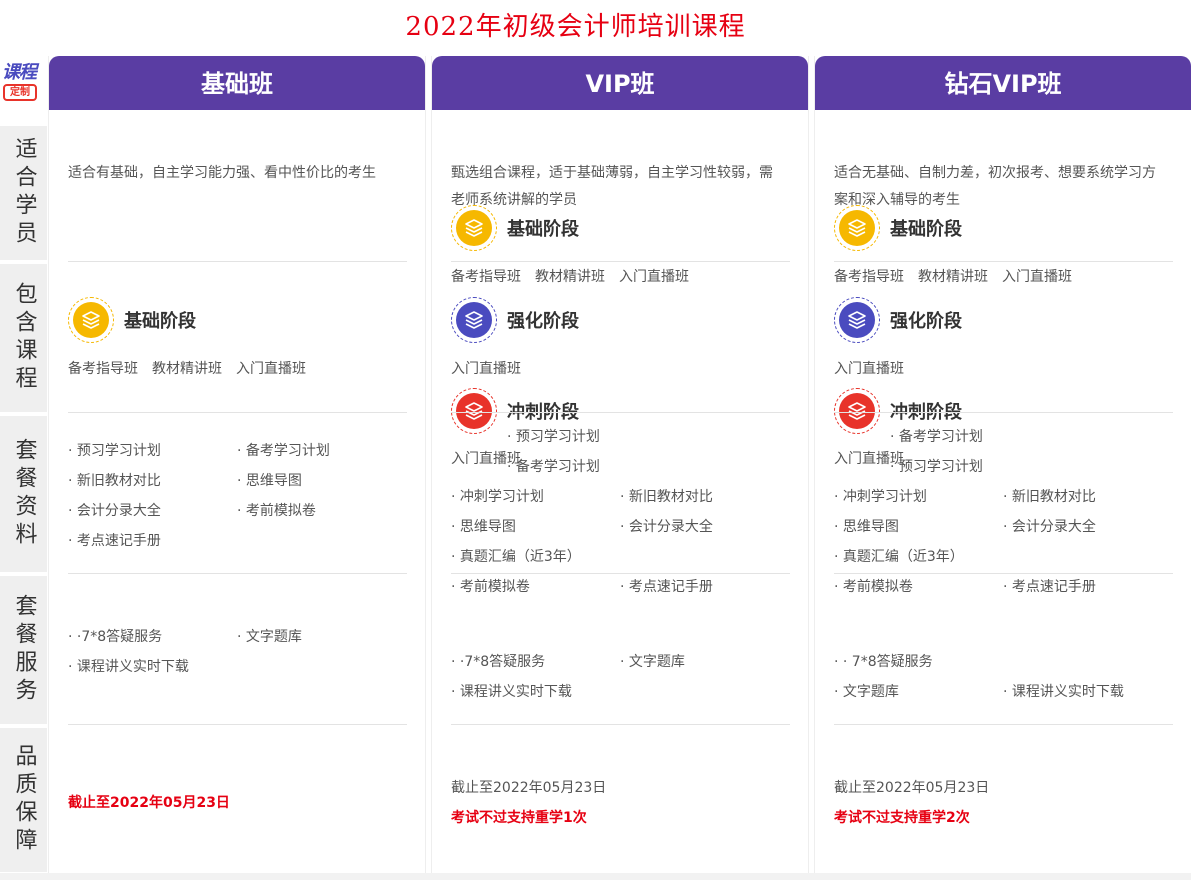  I want to click on plan-header: VIP班, so click(620, 83).